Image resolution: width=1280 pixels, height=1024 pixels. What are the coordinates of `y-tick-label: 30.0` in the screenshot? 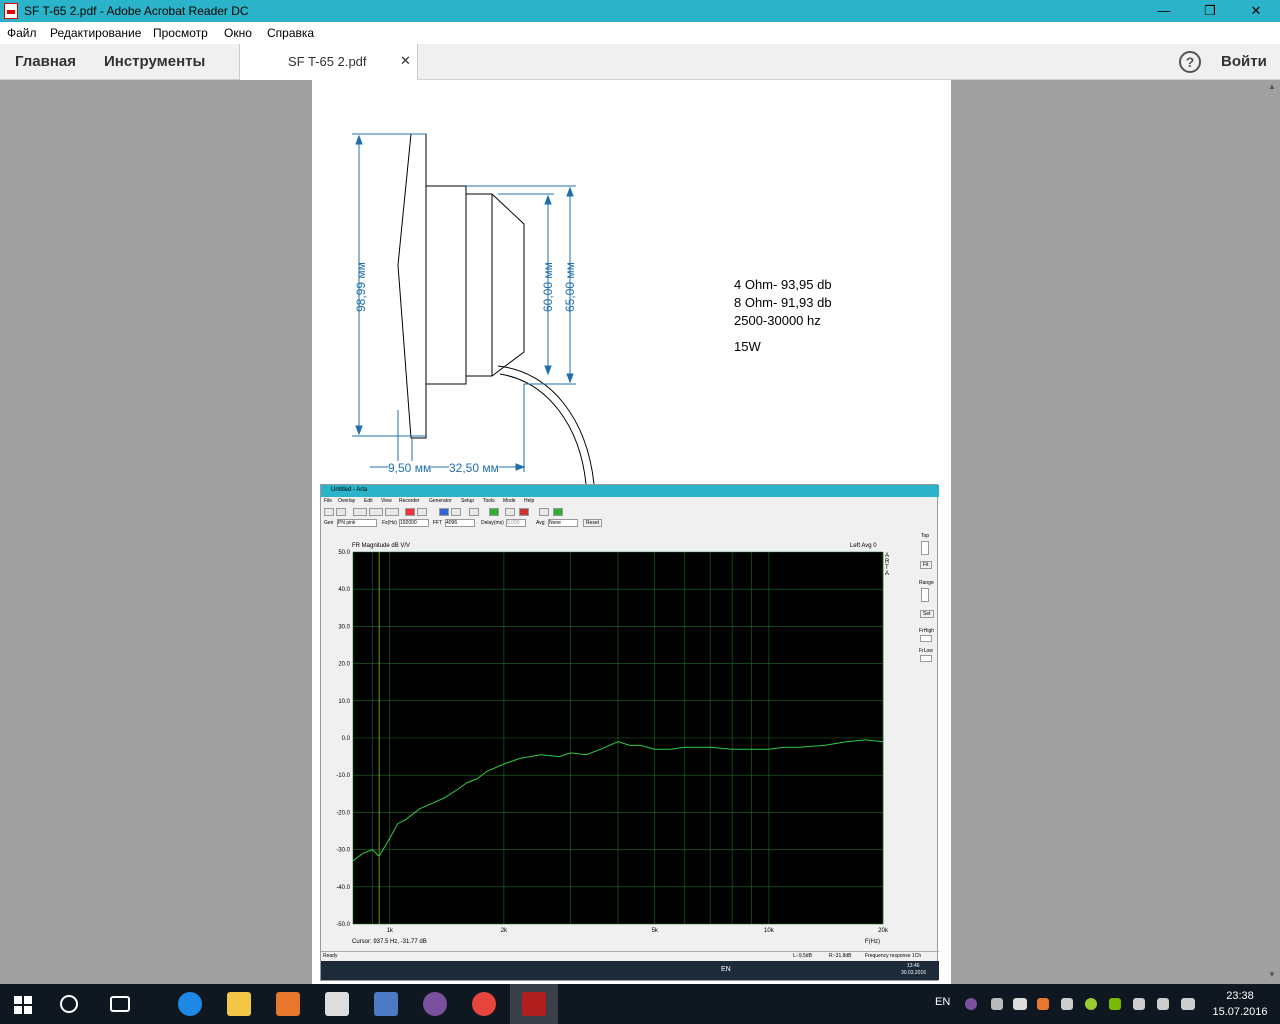 It's located at (344, 627).